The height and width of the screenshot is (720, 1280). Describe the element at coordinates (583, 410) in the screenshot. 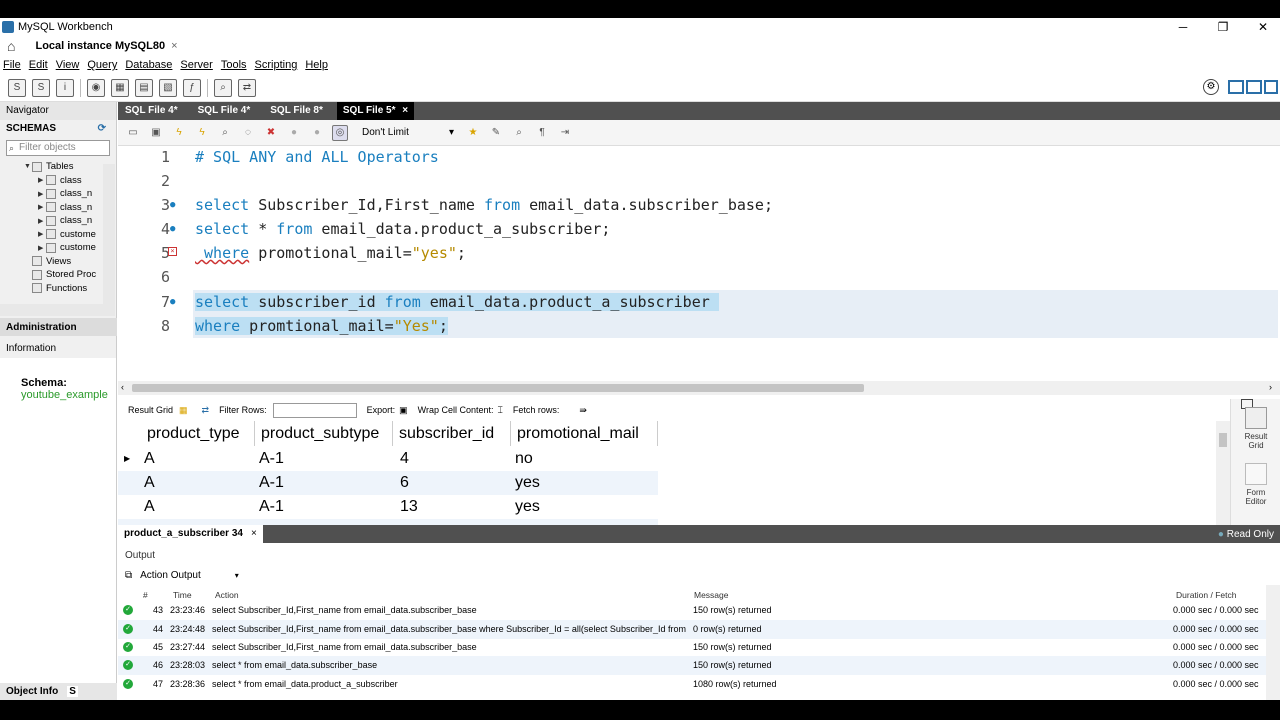

I see `fetch-rows-icon: ⇛` at that location.